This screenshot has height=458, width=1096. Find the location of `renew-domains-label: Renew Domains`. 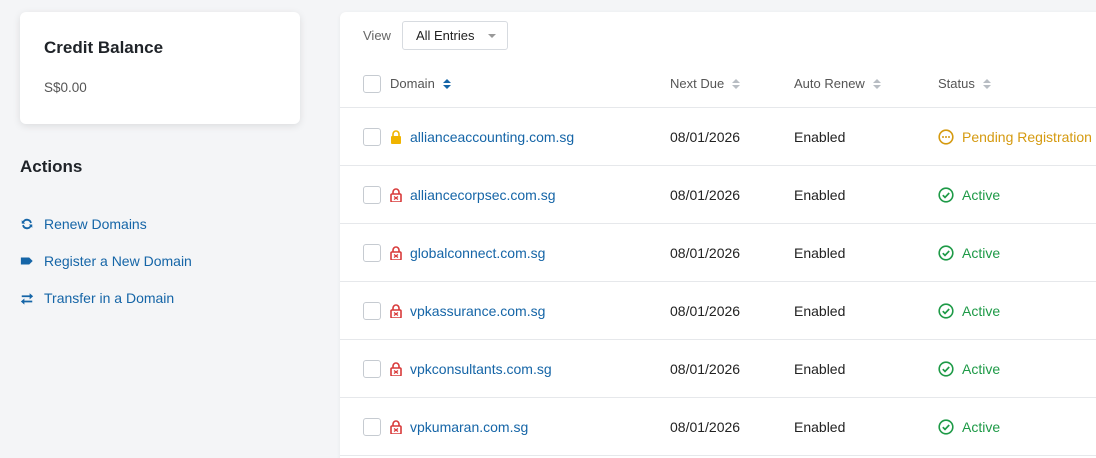

renew-domains-label: Renew Domains is located at coordinates (95, 223).